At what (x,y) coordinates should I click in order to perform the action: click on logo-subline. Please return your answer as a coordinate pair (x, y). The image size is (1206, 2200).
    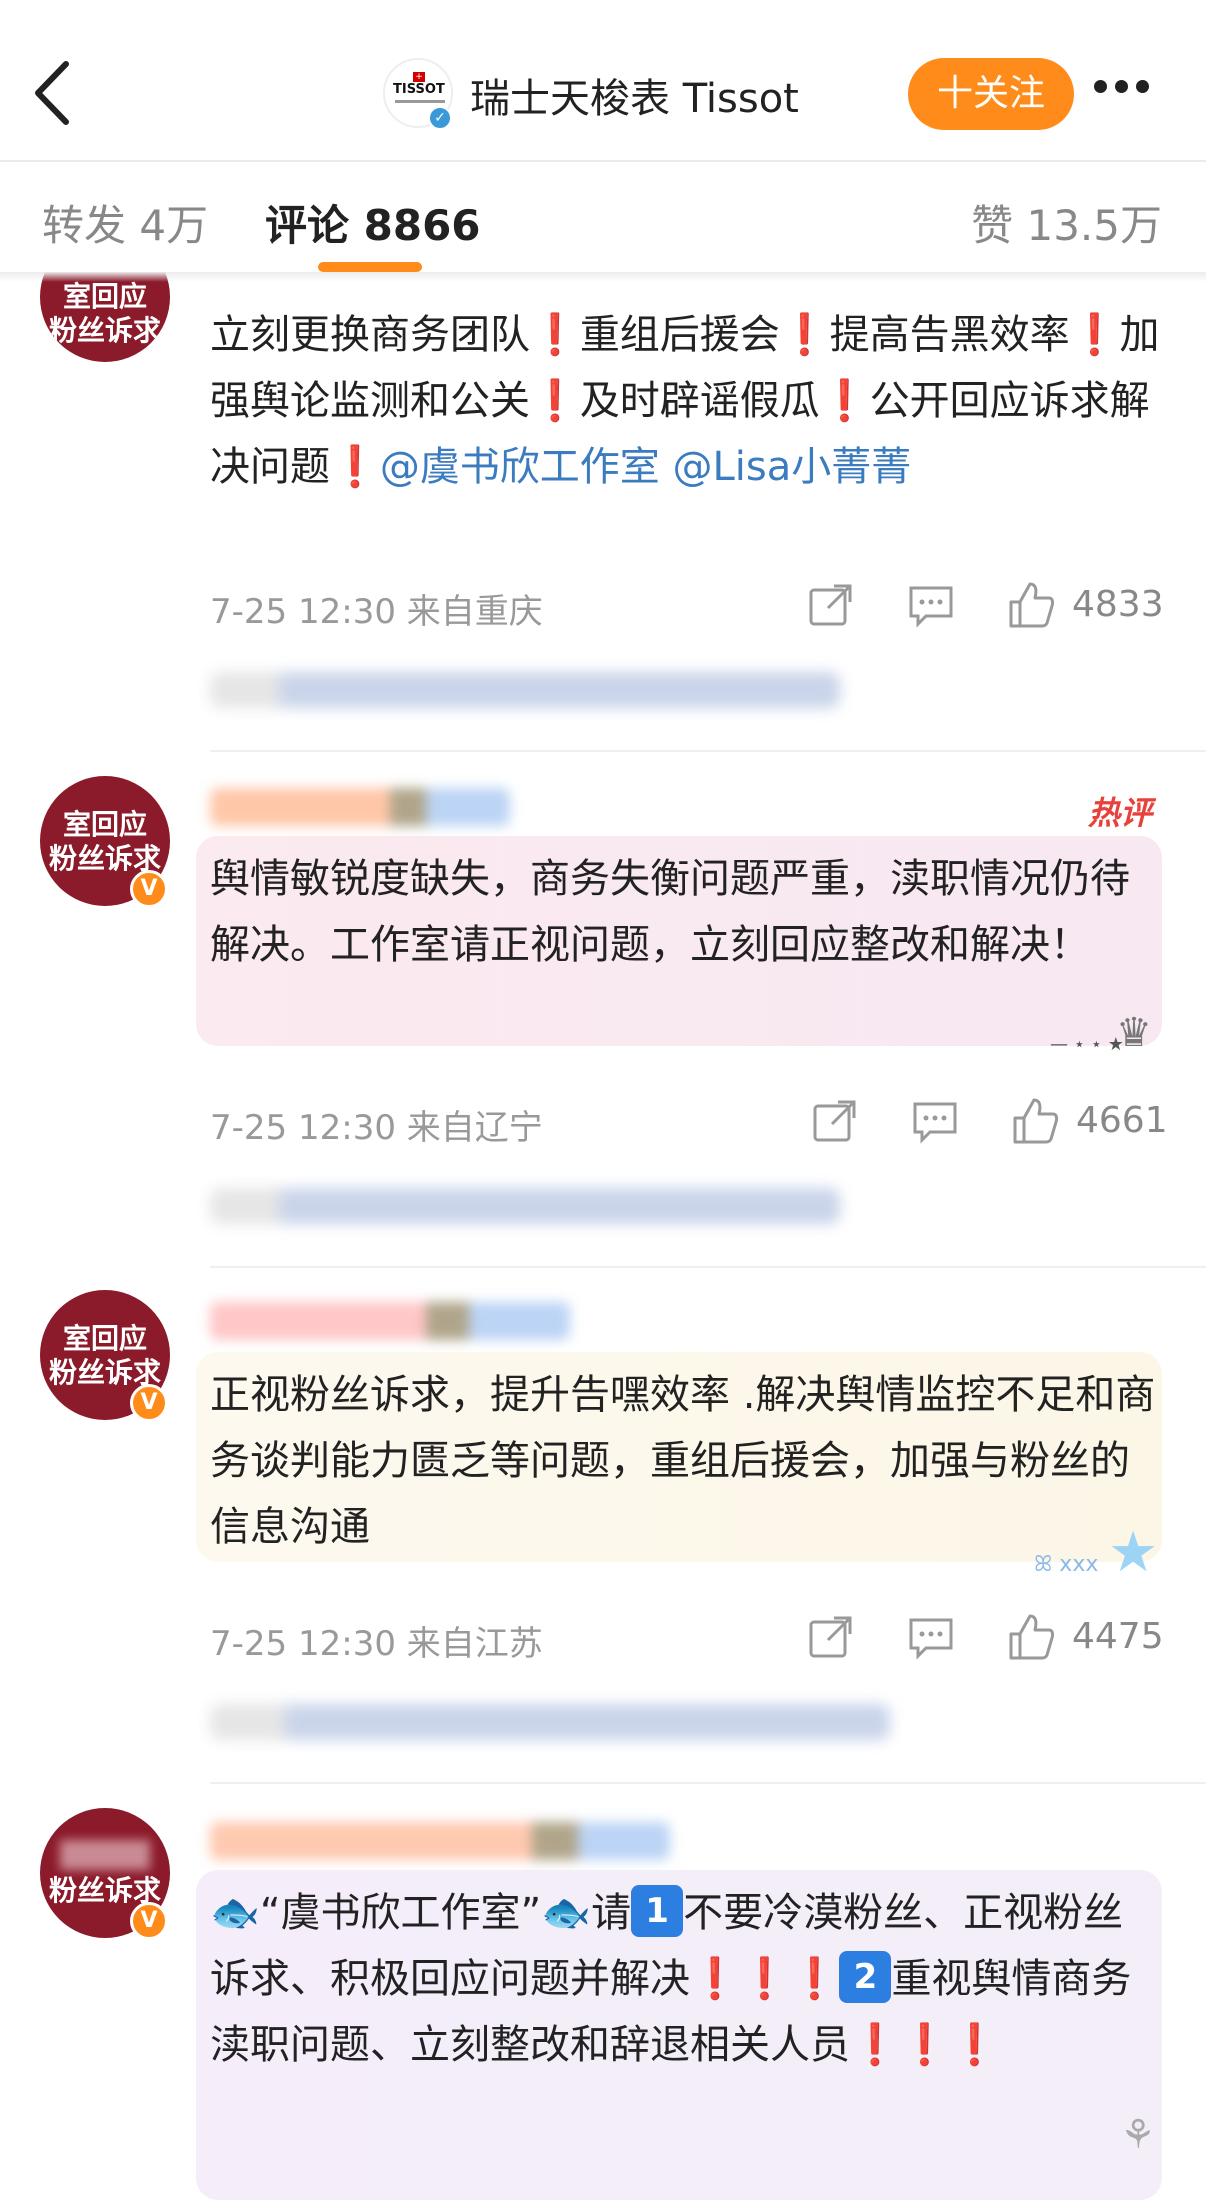
    Looking at the image, I should click on (420, 101).